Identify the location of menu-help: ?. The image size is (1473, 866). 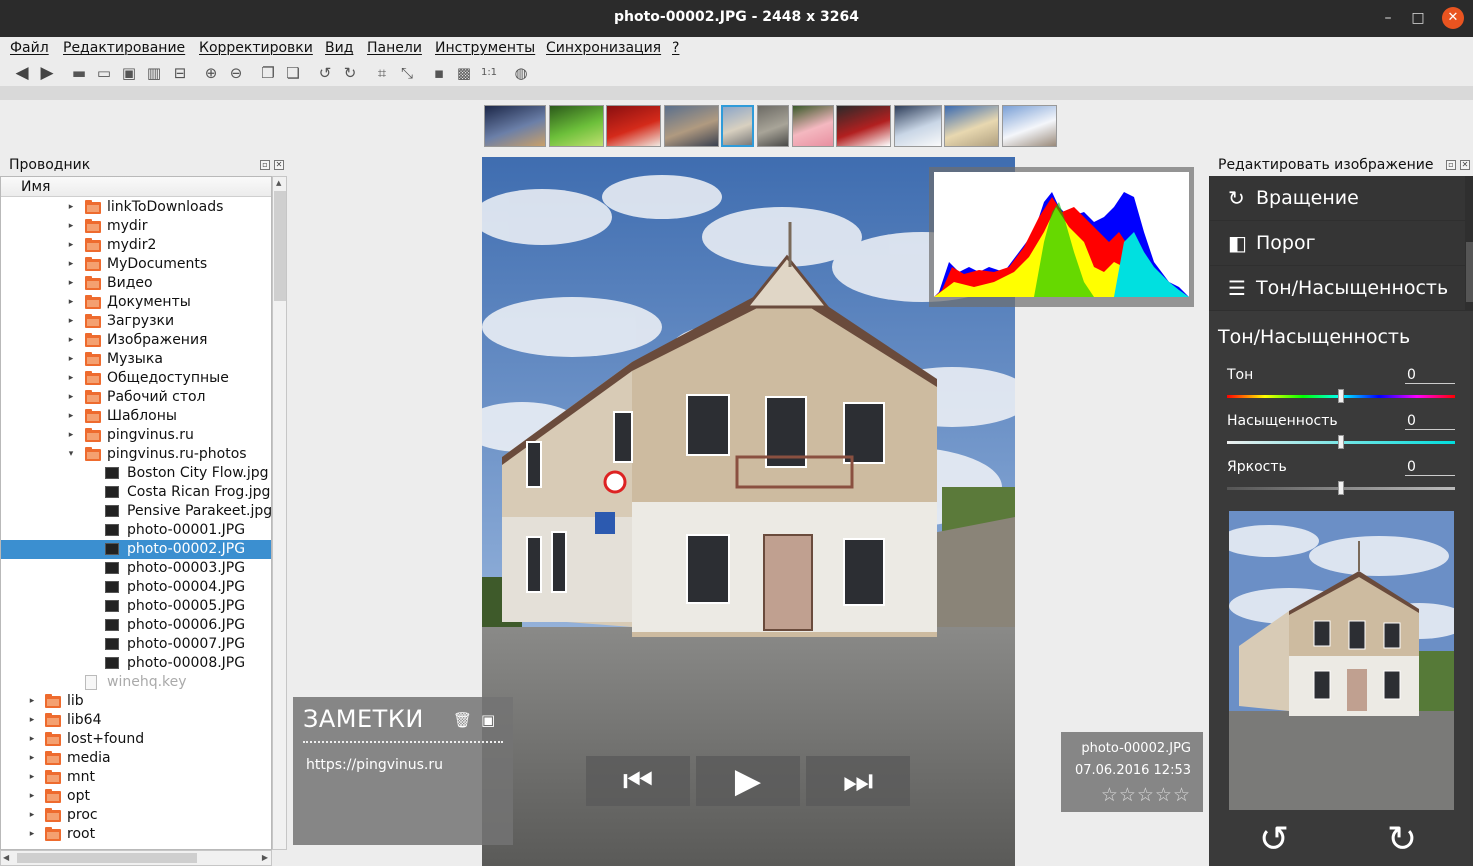
(675, 48).